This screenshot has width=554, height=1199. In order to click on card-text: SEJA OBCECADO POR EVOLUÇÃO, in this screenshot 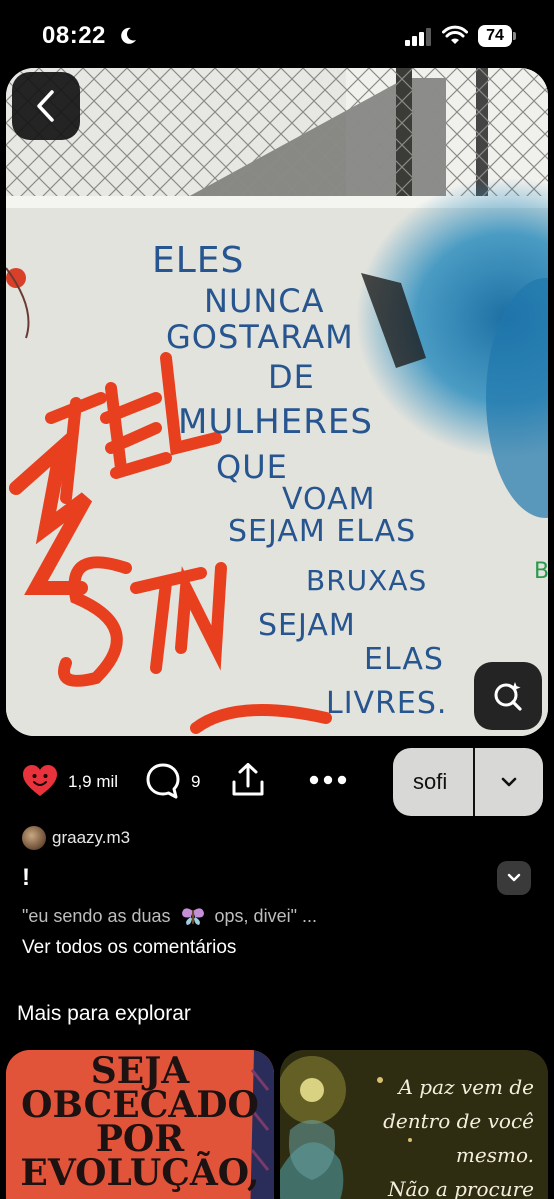, I will do `click(140, 1122)`.